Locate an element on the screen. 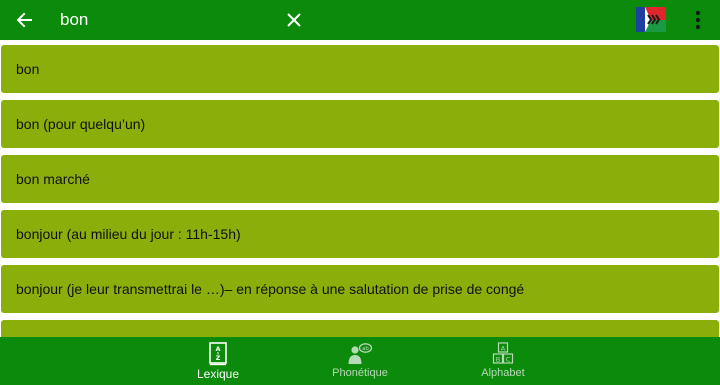  more-vertical-icon is located at coordinates (698, 20).